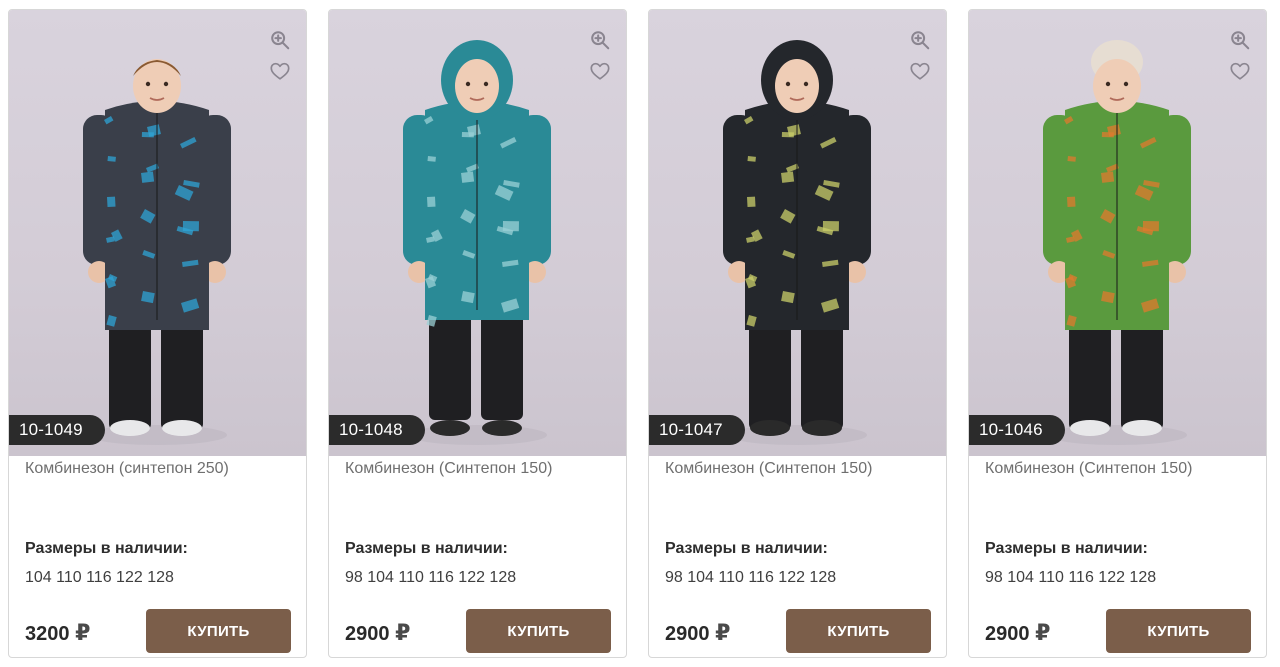 This screenshot has height=667, width=1280. What do you see at coordinates (47, 634) in the screenshot?
I see `price-value: 3200` at bounding box center [47, 634].